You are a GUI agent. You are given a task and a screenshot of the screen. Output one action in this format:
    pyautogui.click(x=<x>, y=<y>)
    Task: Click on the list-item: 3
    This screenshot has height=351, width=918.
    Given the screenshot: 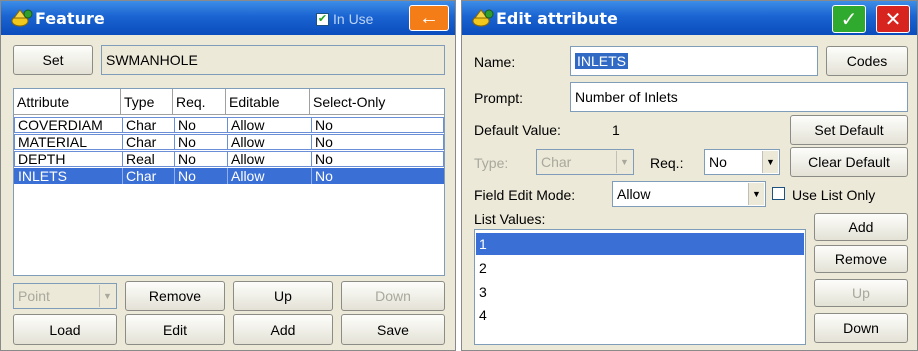 What is the action you would take?
    pyautogui.click(x=640, y=292)
    